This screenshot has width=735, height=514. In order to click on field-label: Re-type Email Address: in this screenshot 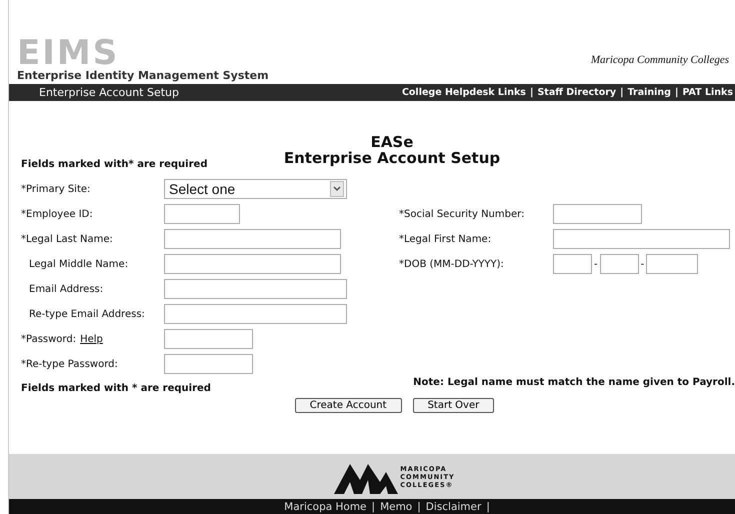, I will do `click(86, 314)`.